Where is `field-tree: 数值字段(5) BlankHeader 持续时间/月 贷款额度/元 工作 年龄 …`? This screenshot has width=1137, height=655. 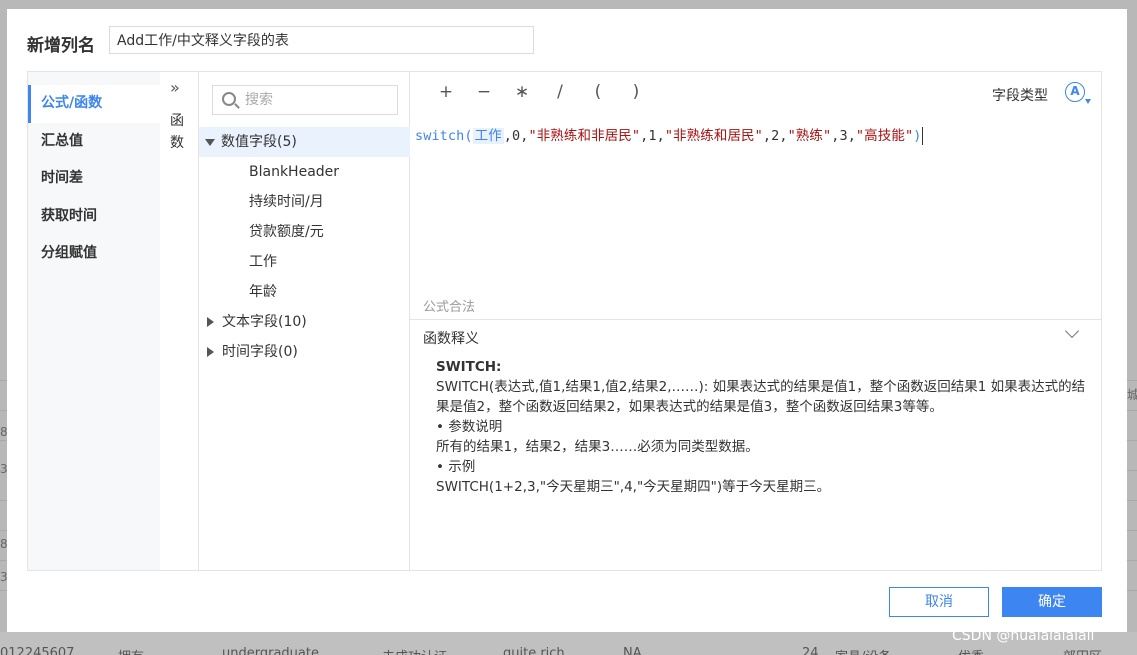 field-tree: 数值字段(5) BlankHeader 持续时间/月 贷款额度/元 工作 年龄 … is located at coordinates (304, 321).